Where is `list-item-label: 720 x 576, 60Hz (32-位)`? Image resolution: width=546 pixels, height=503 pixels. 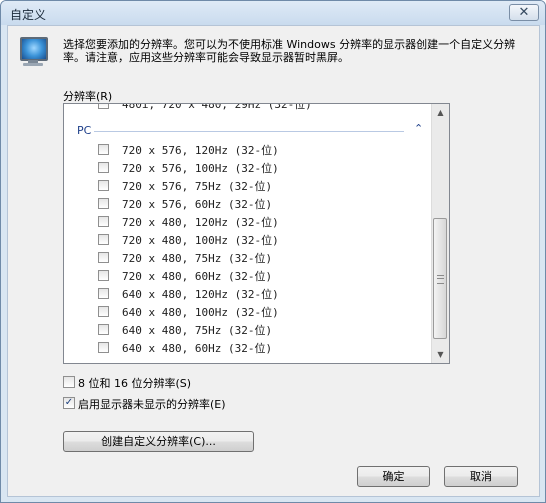
list-item-label: 720 x 576, 60Hz (32-位) is located at coordinates (197, 204).